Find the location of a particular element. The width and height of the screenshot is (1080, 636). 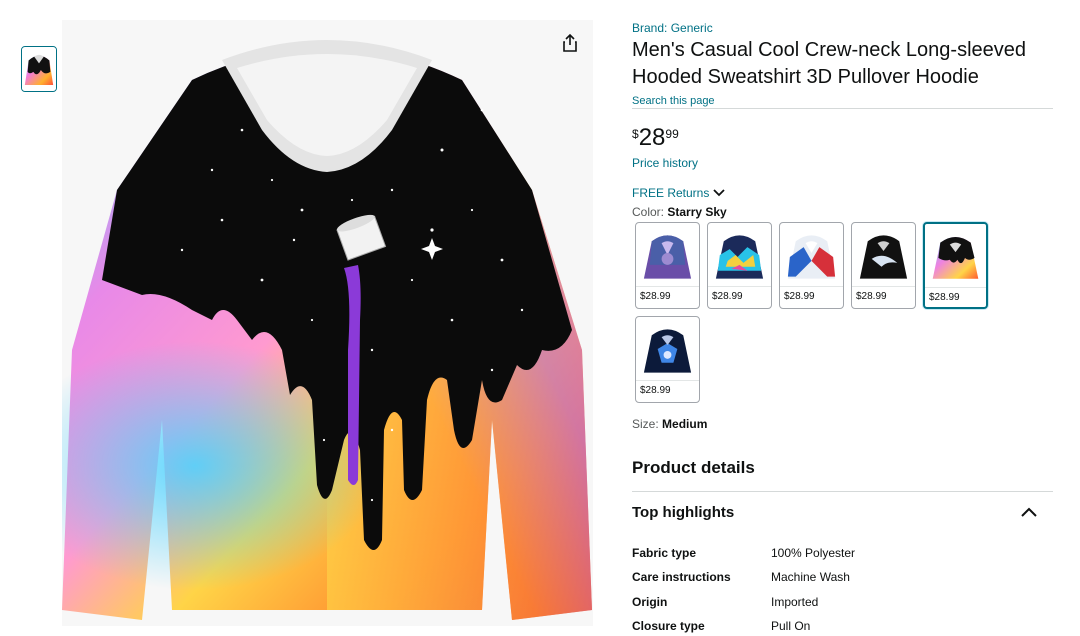

price-history-link: Price history is located at coordinates (665, 163).